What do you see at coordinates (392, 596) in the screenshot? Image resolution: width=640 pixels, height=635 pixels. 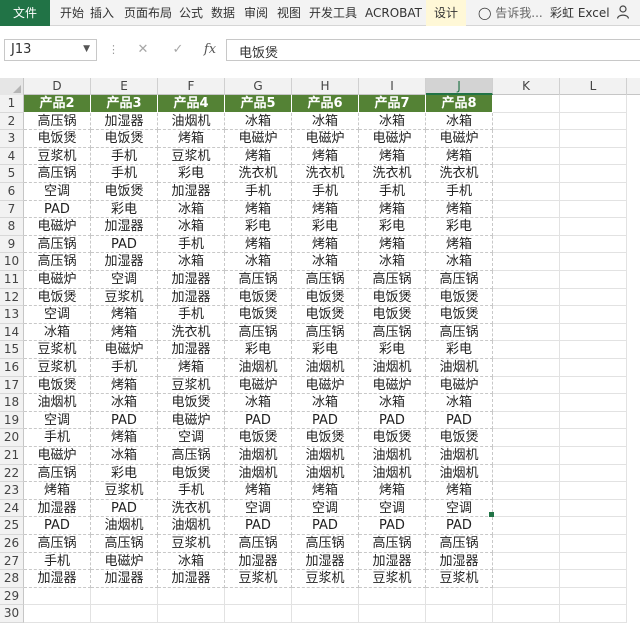 I see `cell-i29` at bounding box center [392, 596].